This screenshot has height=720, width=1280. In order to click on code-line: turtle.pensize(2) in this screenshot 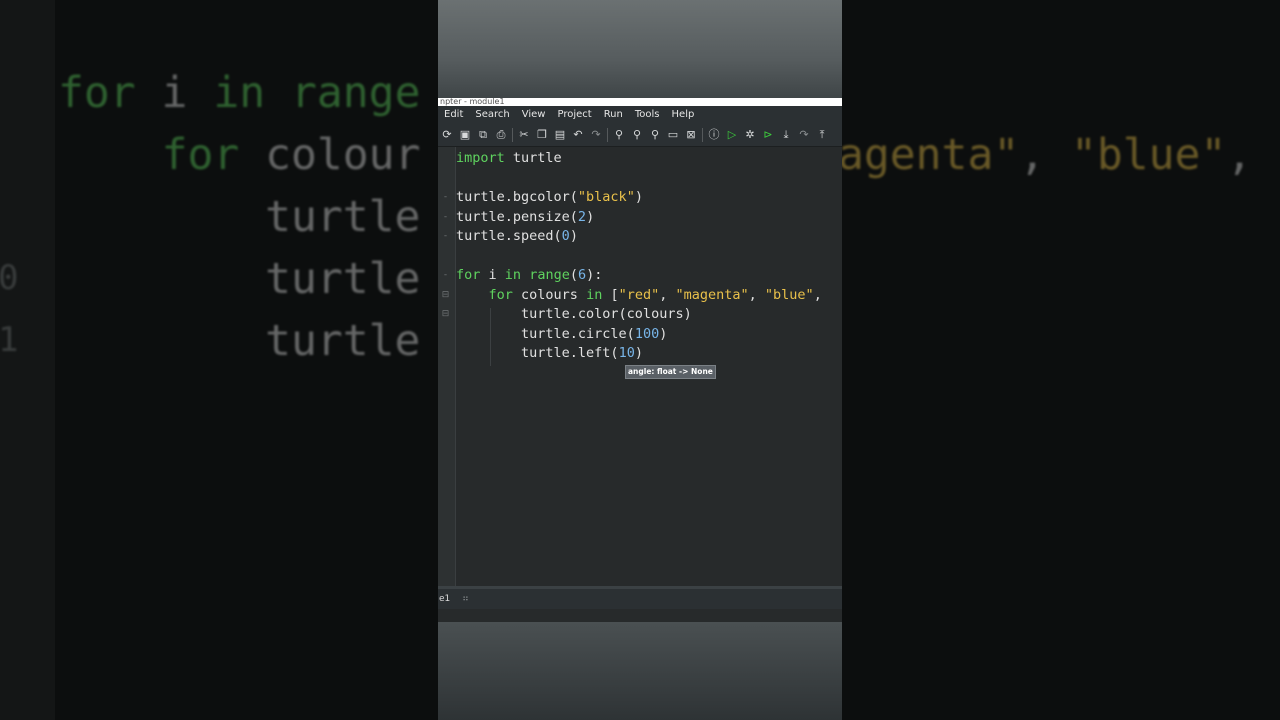, I will do `click(649, 218)`.